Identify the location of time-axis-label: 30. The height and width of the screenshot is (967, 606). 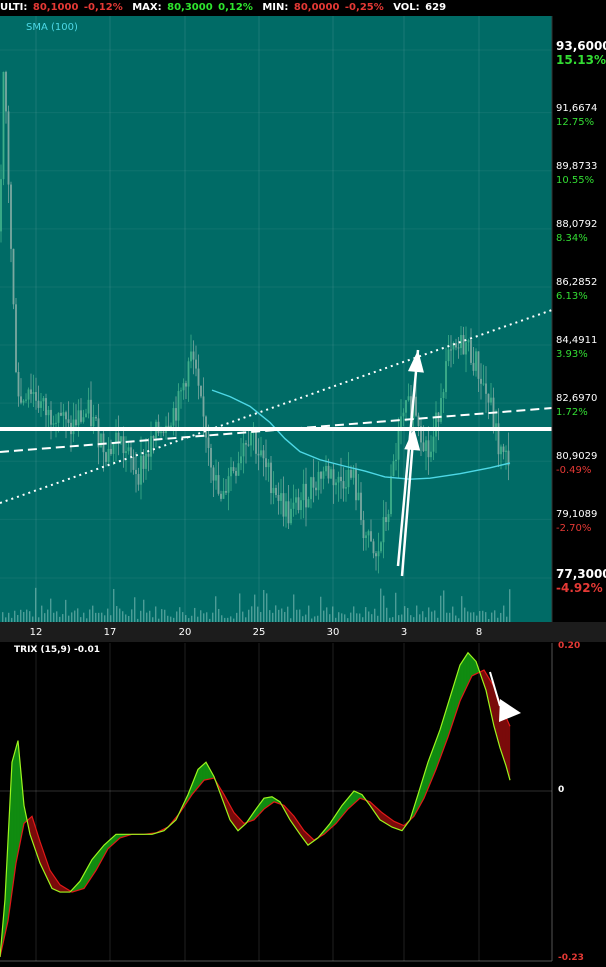
(333, 632).